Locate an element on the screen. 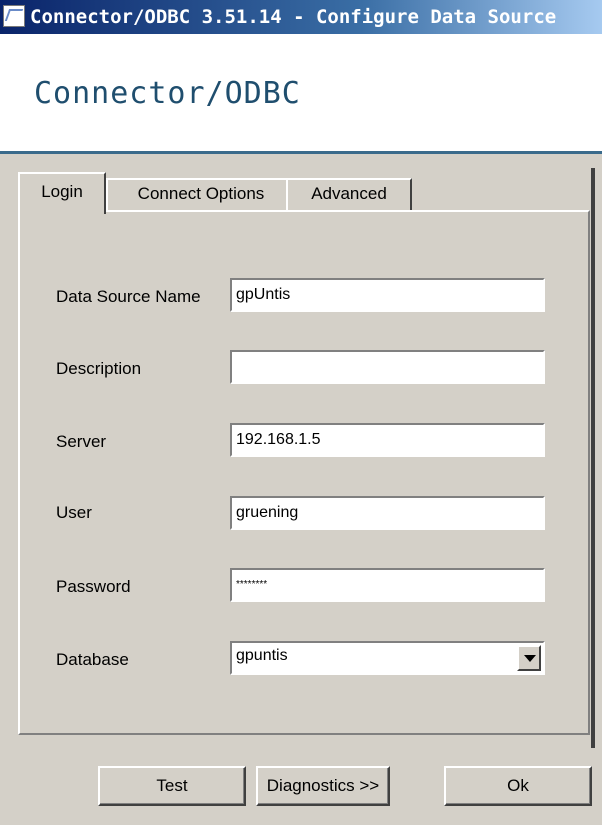 This screenshot has width=602, height=825. ok-button: Ok is located at coordinates (518, 786).